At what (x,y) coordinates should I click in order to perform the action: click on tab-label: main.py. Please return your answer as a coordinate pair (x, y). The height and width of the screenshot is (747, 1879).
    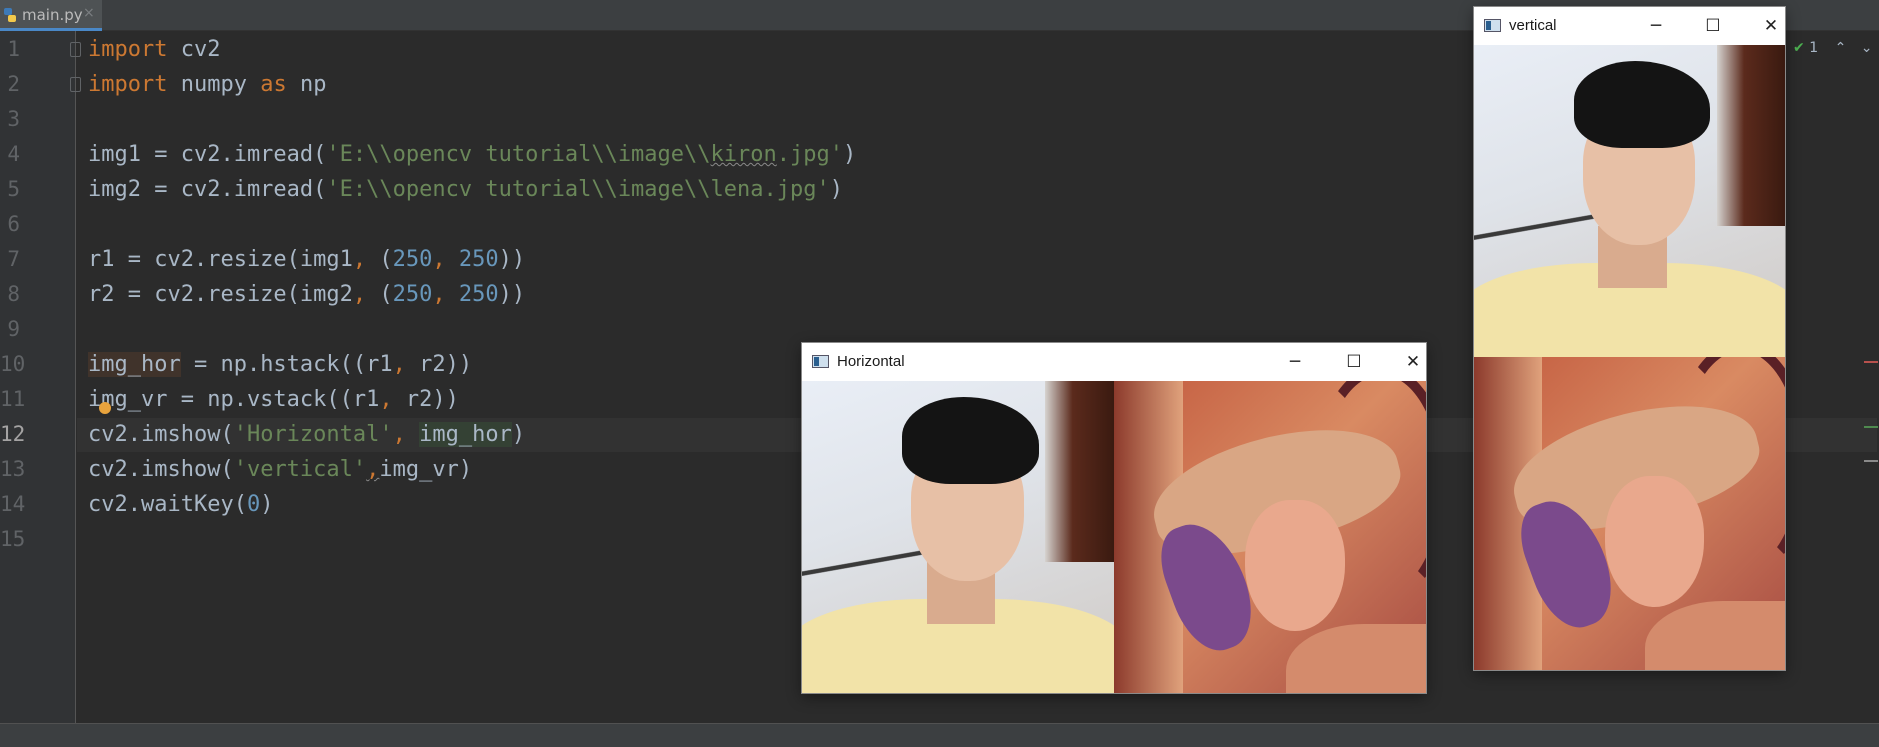
    Looking at the image, I should click on (52, 15).